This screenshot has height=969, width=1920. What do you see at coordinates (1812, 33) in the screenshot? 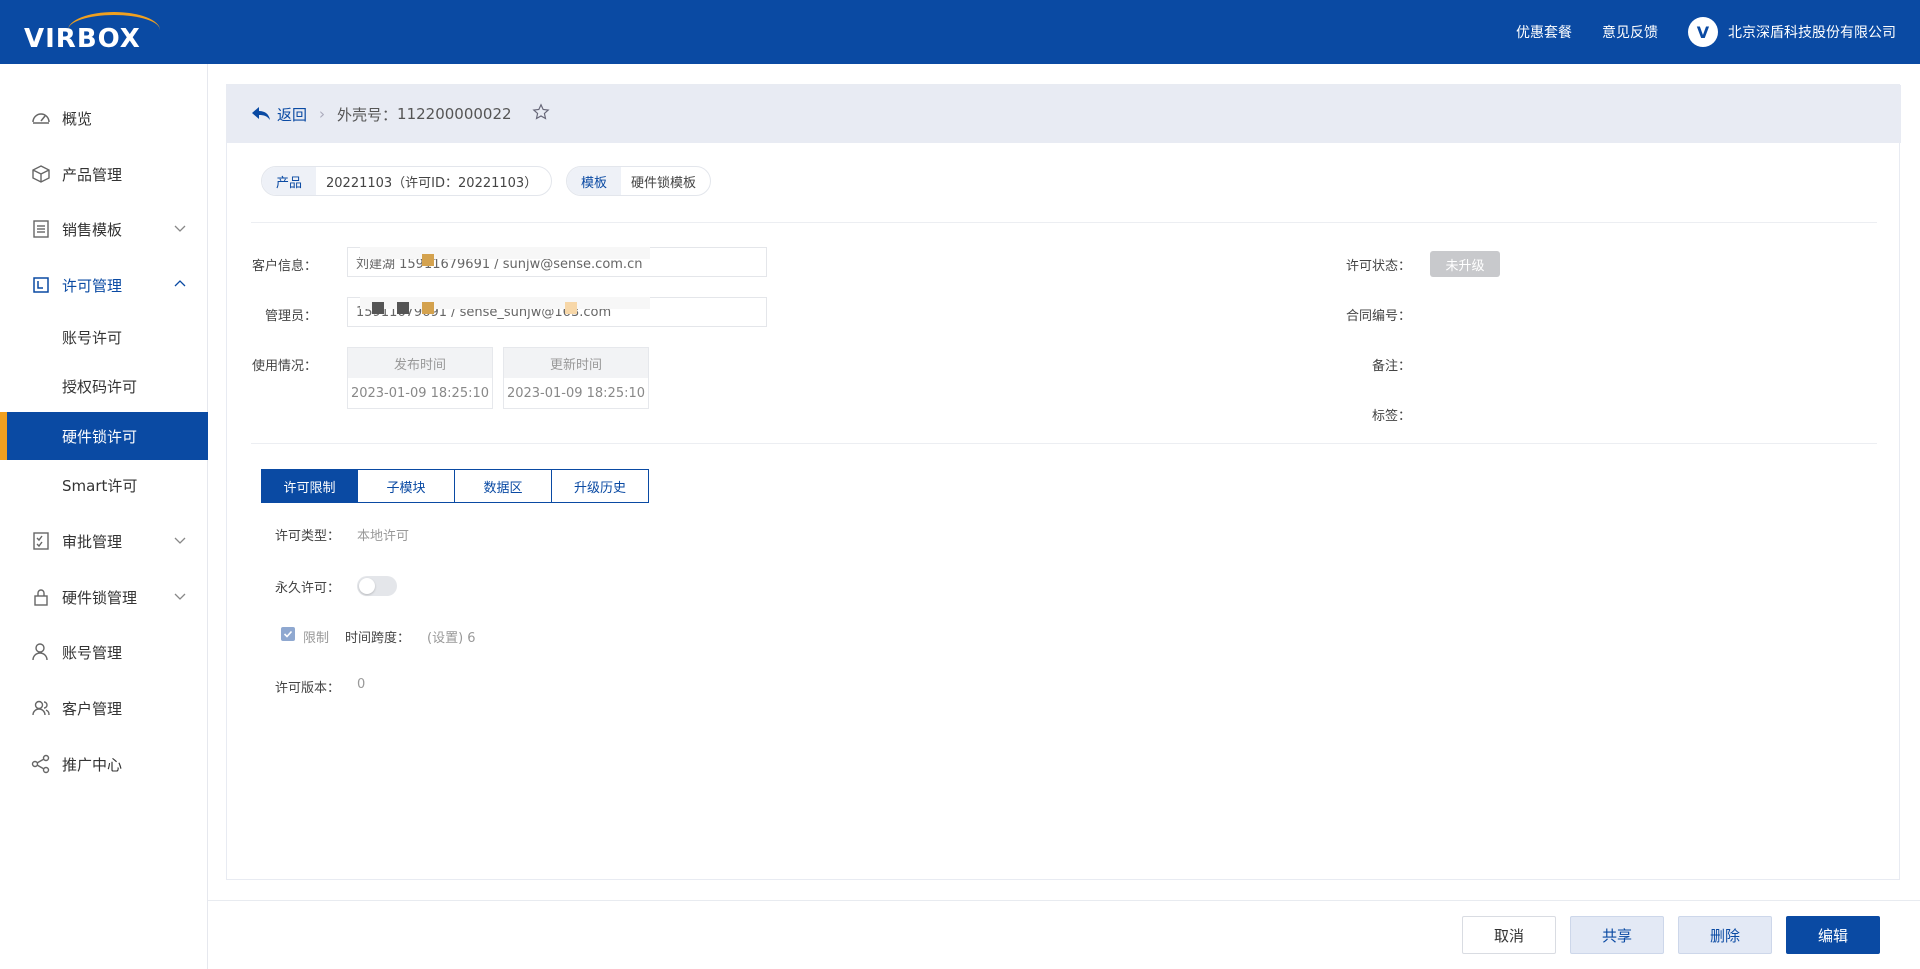
I see `company-name: 北京深盾科技股份有限公司` at bounding box center [1812, 33].